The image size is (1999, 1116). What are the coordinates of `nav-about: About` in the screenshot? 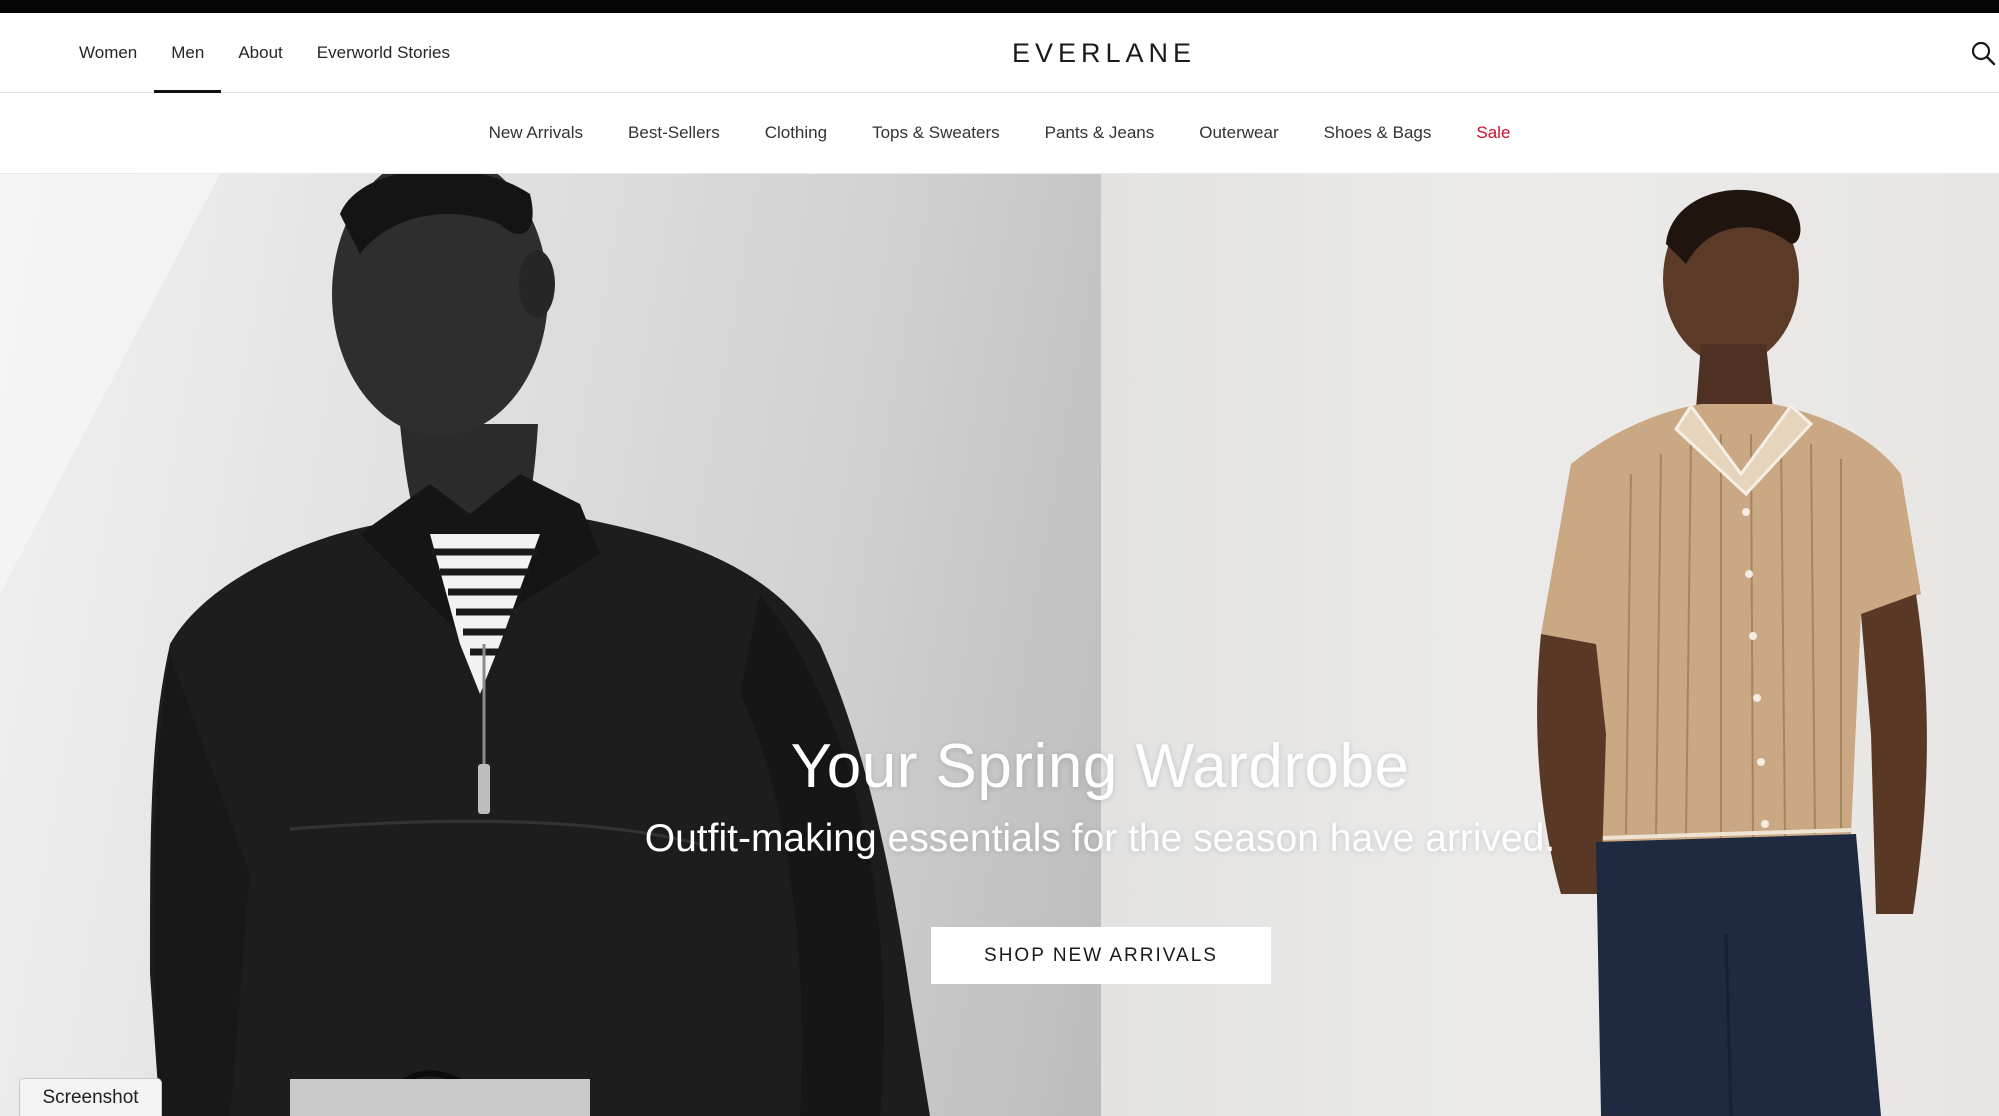 It's located at (260, 53).